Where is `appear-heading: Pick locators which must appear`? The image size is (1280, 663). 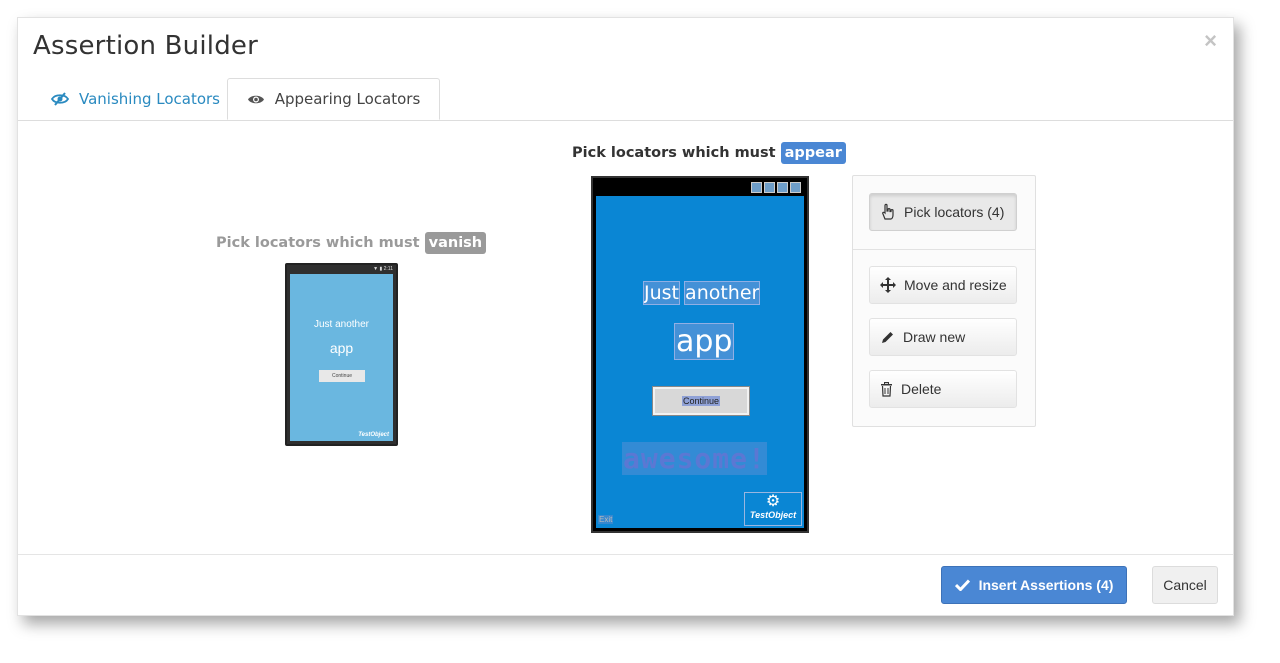
appear-heading: Pick locators which must appear is located at coordinates (709, 153).